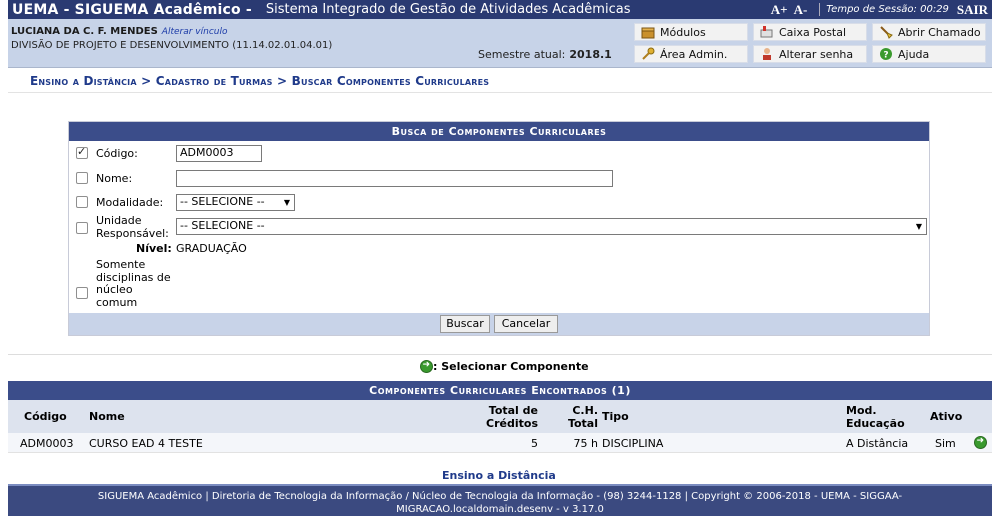 The height and width of the screenshot is (524, 1001). Describe the element at coordinates (114, 178) in the screenshot. I see `nome-label: Nome:` at that location.